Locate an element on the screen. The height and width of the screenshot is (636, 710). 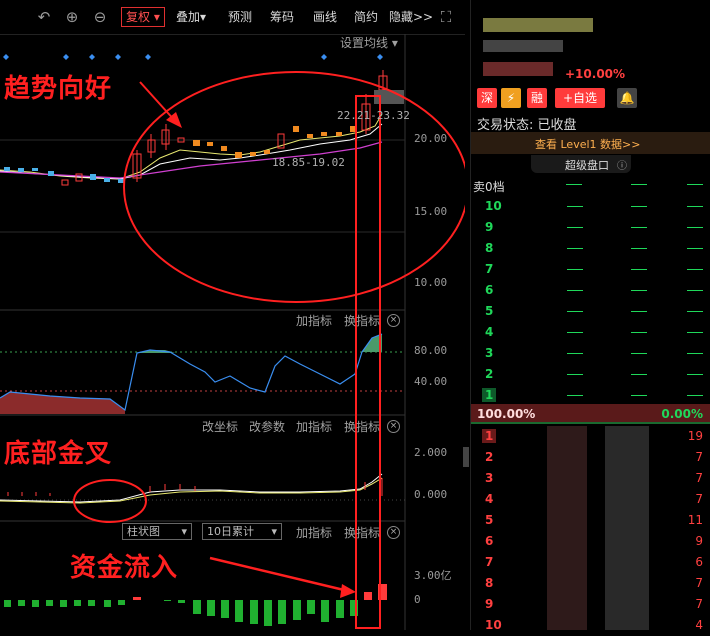
chart-type-select: 柱状图 ▾ is located at coordinates (157, 531).